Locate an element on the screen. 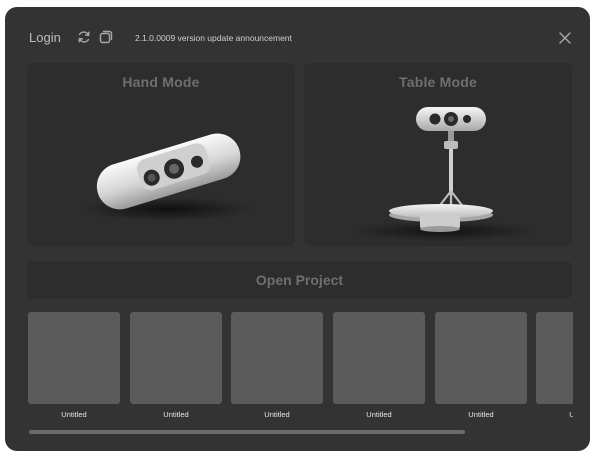  projects-scrollbar is located at coordinates (247, 432).